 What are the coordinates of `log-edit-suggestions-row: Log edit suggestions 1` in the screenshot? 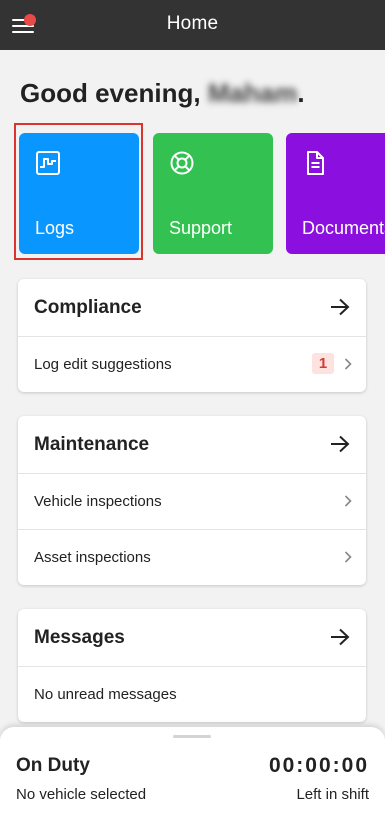 It's located at (192, 364).